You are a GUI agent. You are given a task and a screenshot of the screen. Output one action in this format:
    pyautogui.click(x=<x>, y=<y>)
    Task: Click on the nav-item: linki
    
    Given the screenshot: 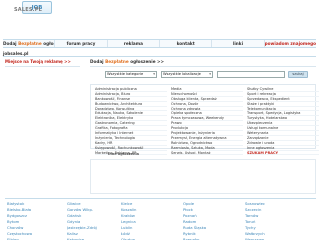 What is the action you would take?
    pyautogui.click(x=238, y=43)
    